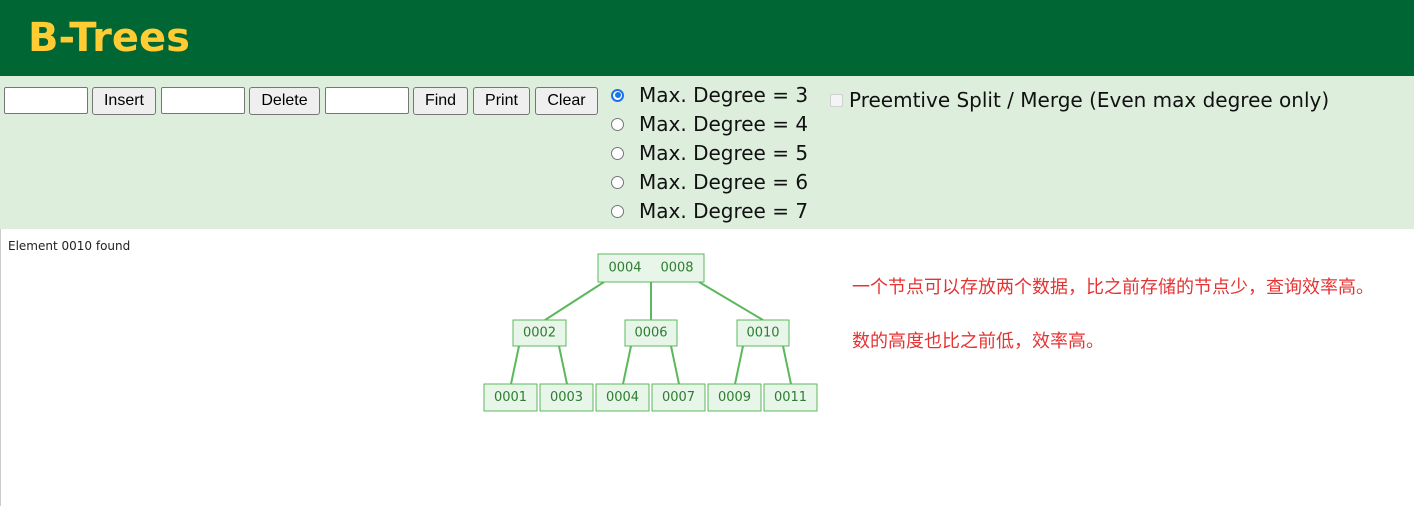 The image size is (1414, 506). I want to click on tree-node-0010: 0010, so click(763, 333).